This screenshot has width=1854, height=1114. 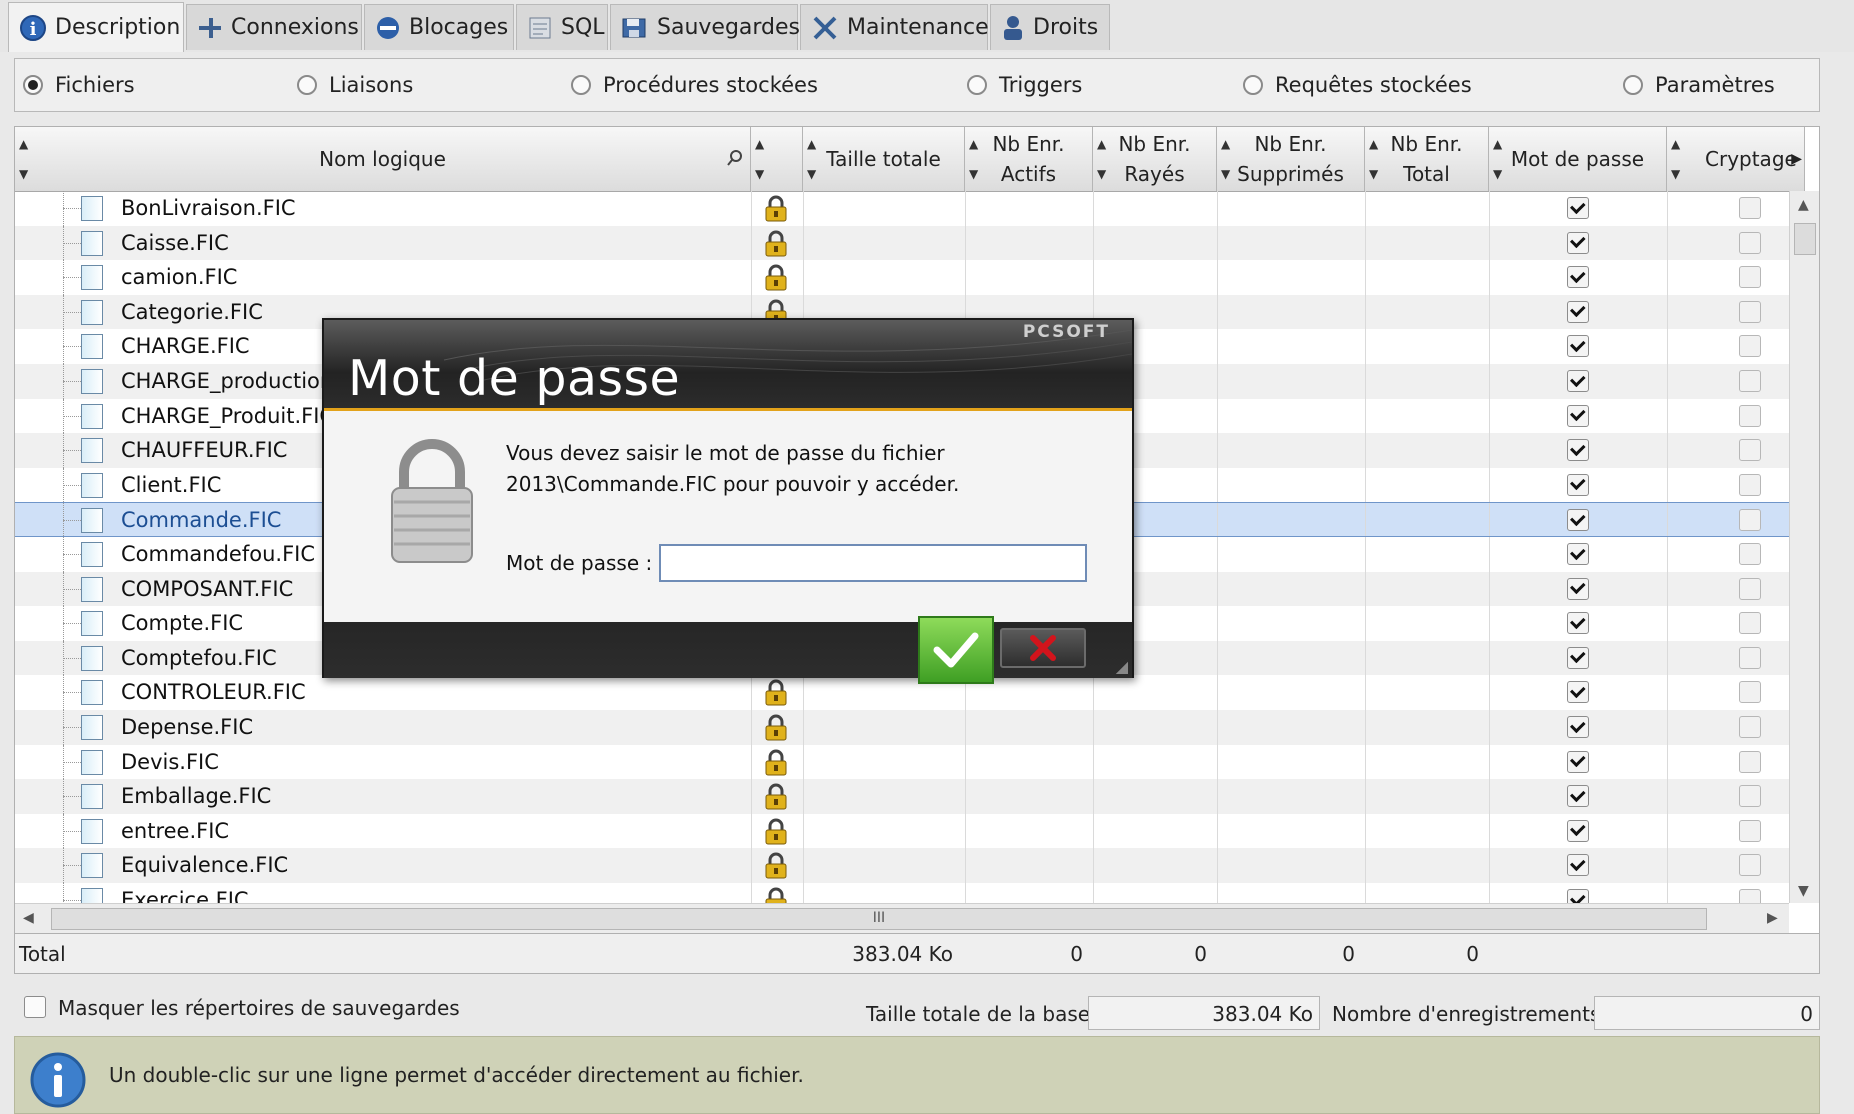 I want to click on tab-sql: SQL, so click(x=562, y=27).